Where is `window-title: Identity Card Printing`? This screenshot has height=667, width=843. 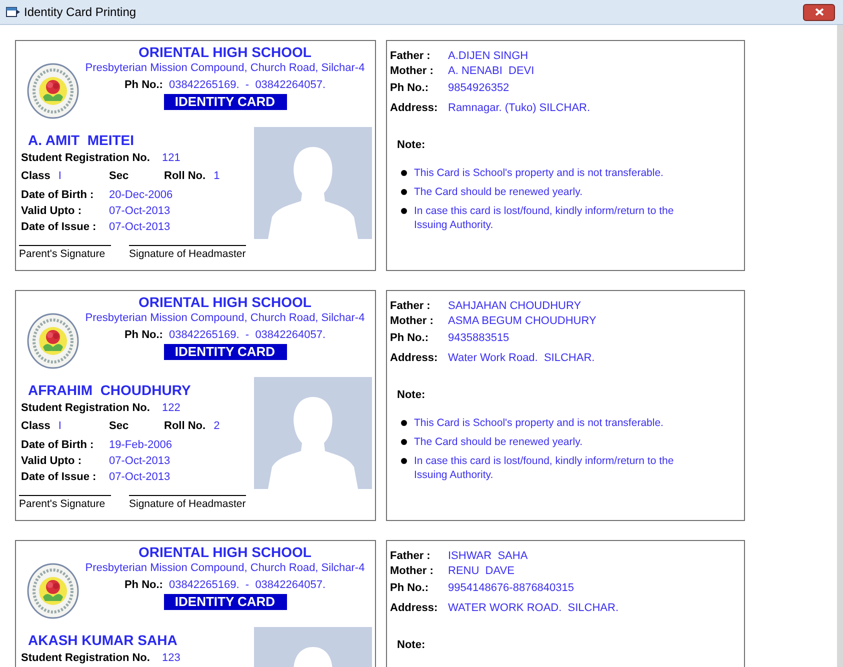 window-title: Identity Card Printing is located at coordinates (80, 12).